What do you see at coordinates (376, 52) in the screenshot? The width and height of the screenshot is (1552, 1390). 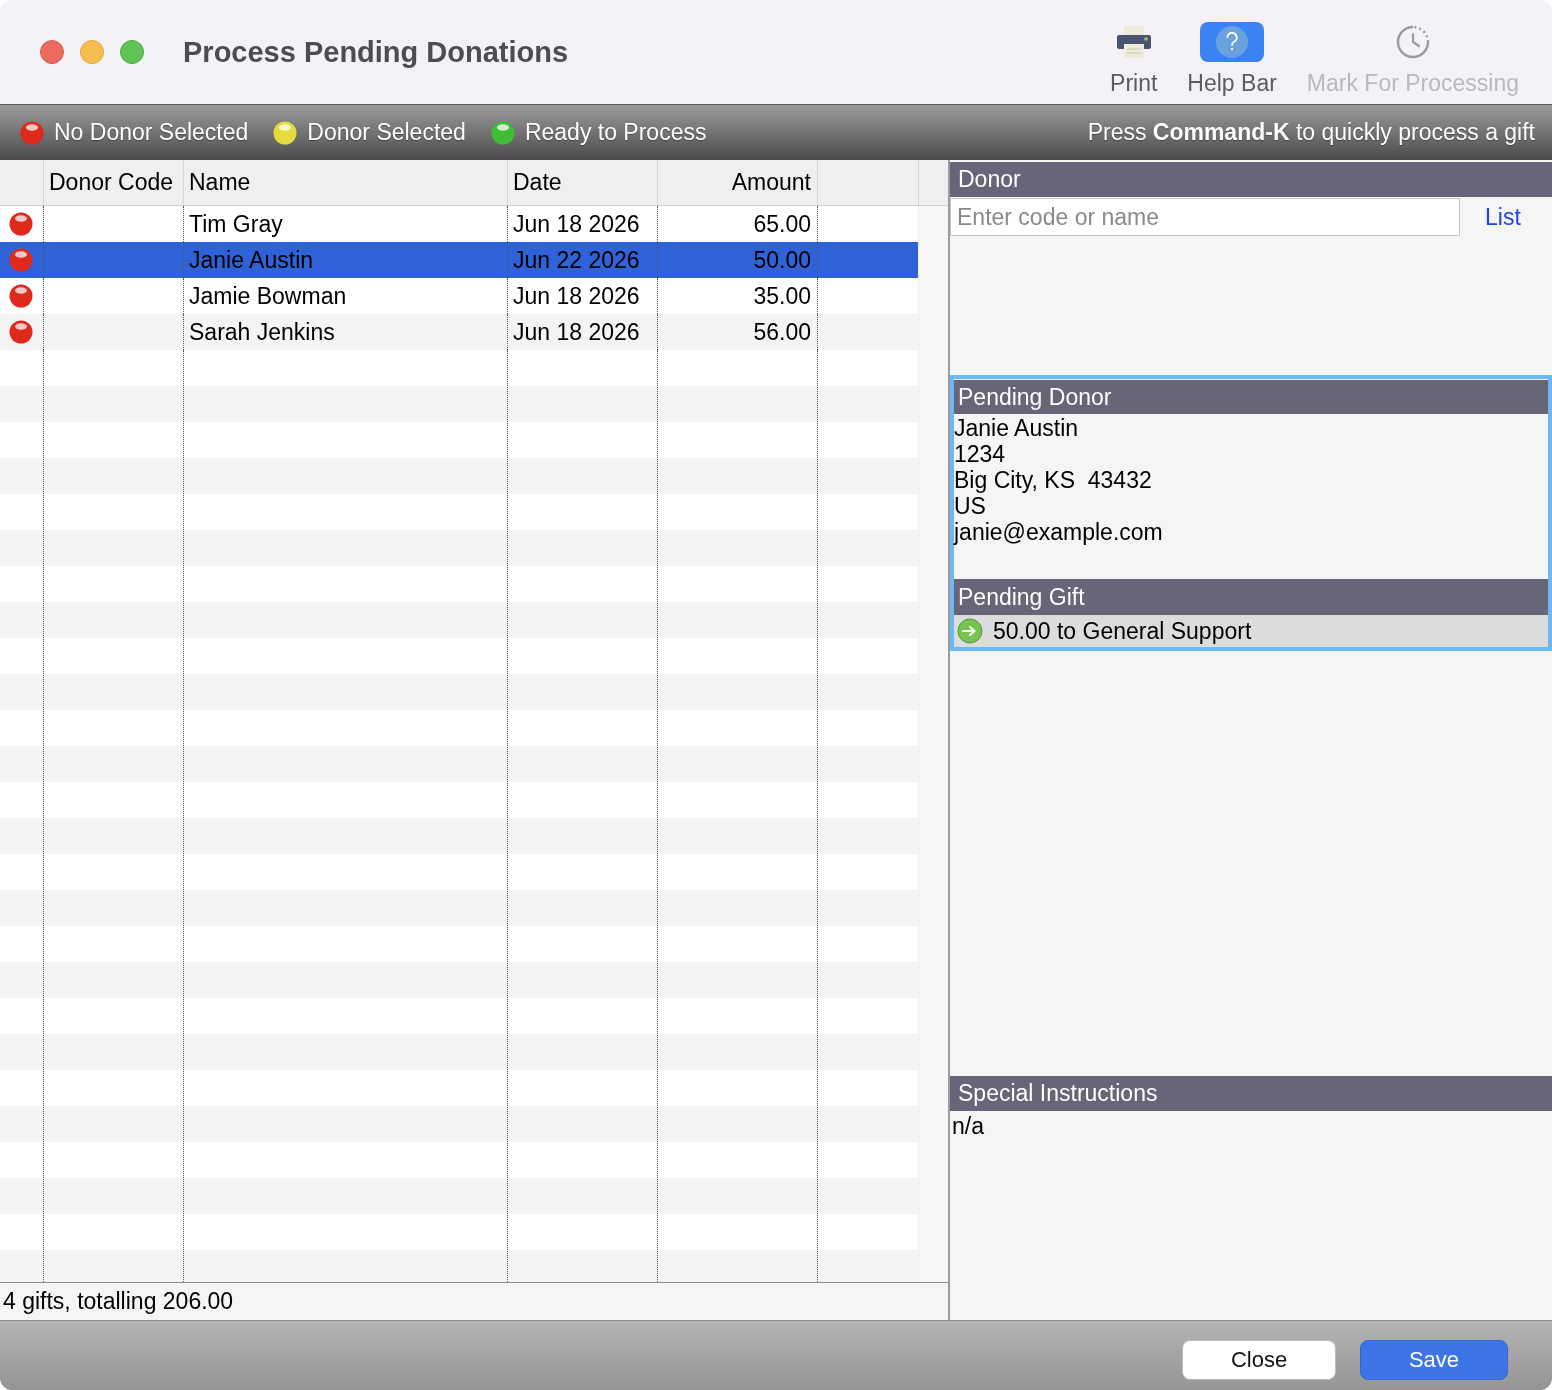 I see `window-title: Process Pending Donations` at bounding box center [376, 52].